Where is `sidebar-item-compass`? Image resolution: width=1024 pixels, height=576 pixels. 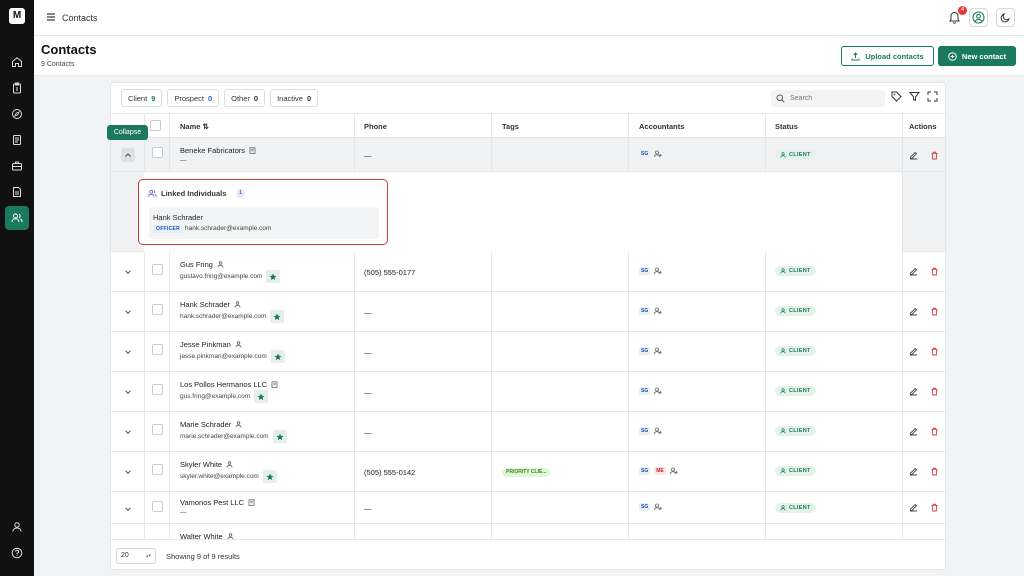 sidebar-item-compass is located at coordinates (17, 114).